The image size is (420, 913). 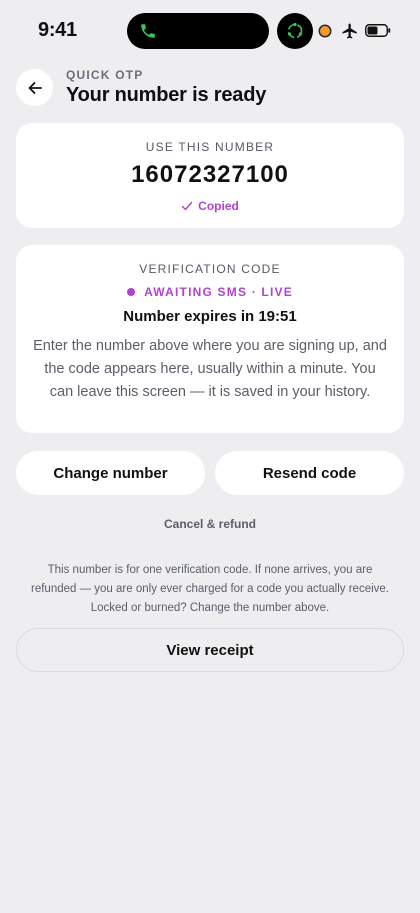 What do you see at coordinates (378, 30) in the screenshot?
I see `battery-icon` at bounding box center [378, 30].